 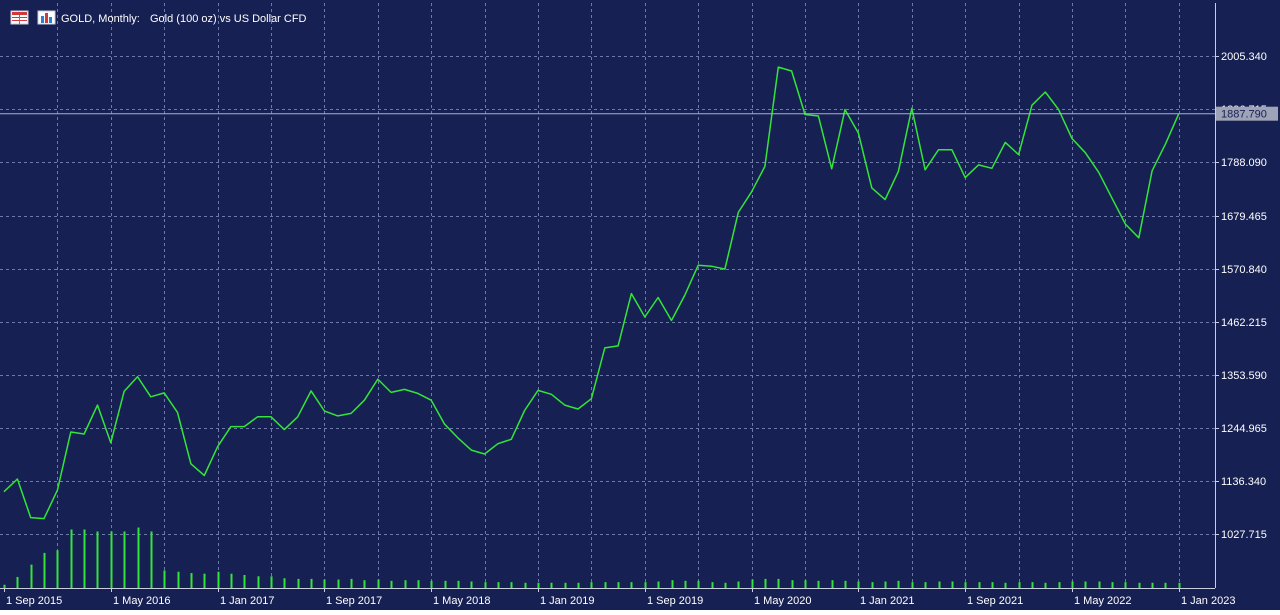 What do you see at coordinates (567, 601) in the screenshot?
I see `time-axis-label: 1 Jan 2019` at bounding box center [567, 601].